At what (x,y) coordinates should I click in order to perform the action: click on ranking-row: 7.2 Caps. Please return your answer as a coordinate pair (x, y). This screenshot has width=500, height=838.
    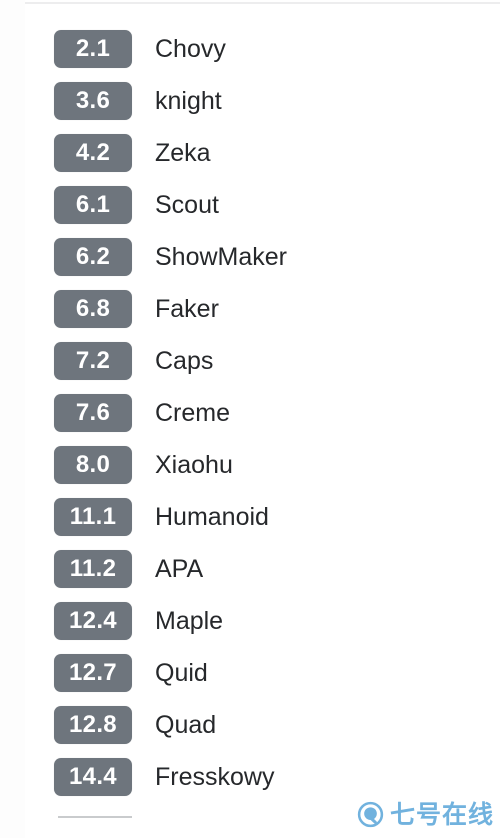
    Looking at the image, I should click on (250, 368).